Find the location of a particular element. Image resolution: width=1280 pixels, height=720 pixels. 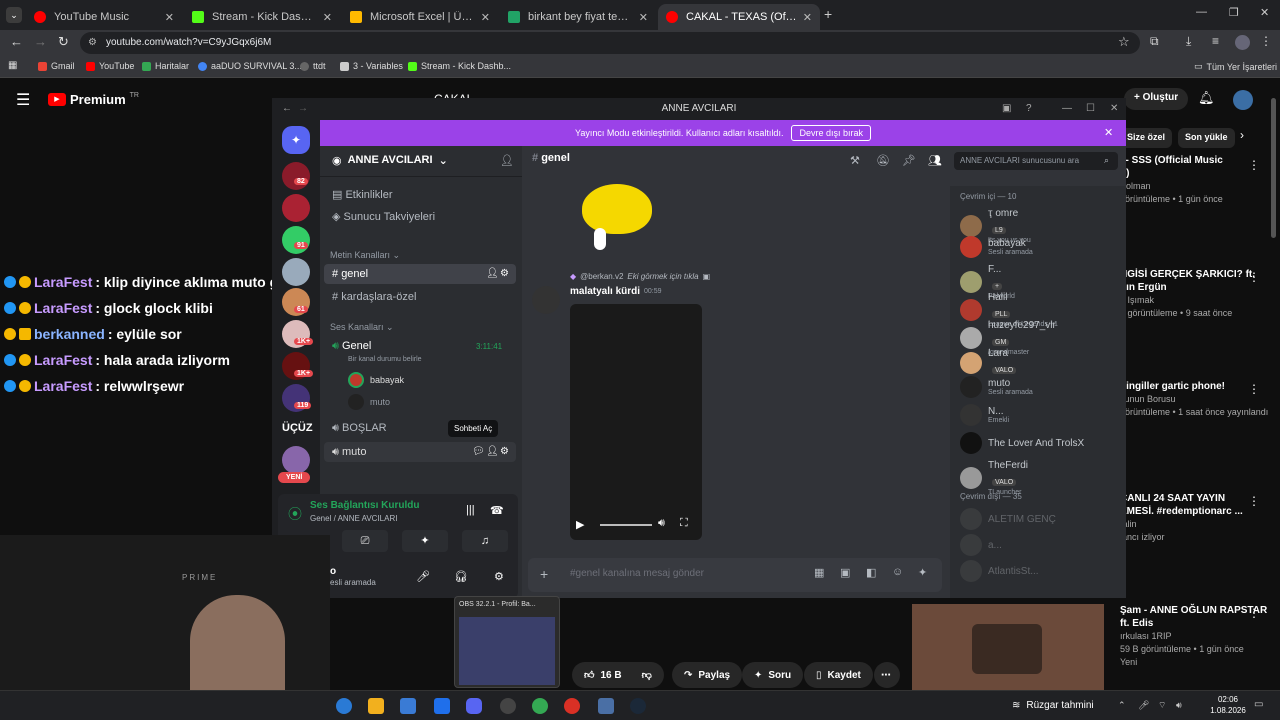

store-icon is located at coordinates (408, 706).